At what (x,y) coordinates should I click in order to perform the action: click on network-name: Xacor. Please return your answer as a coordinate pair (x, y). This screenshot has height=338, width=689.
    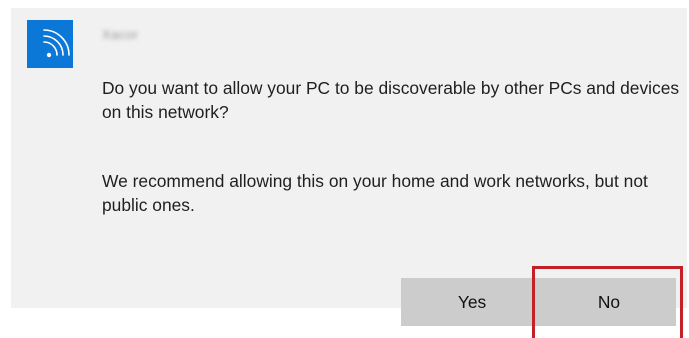
    Looking at the image, I should click on (120, 34).